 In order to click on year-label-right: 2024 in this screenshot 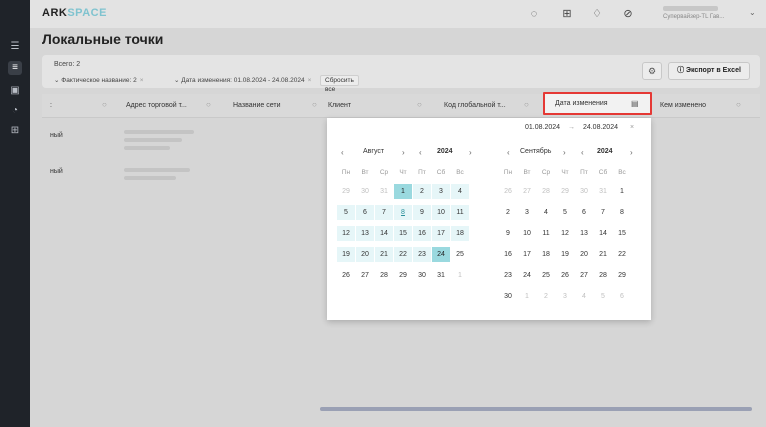, I will do `click(605, 151)`.